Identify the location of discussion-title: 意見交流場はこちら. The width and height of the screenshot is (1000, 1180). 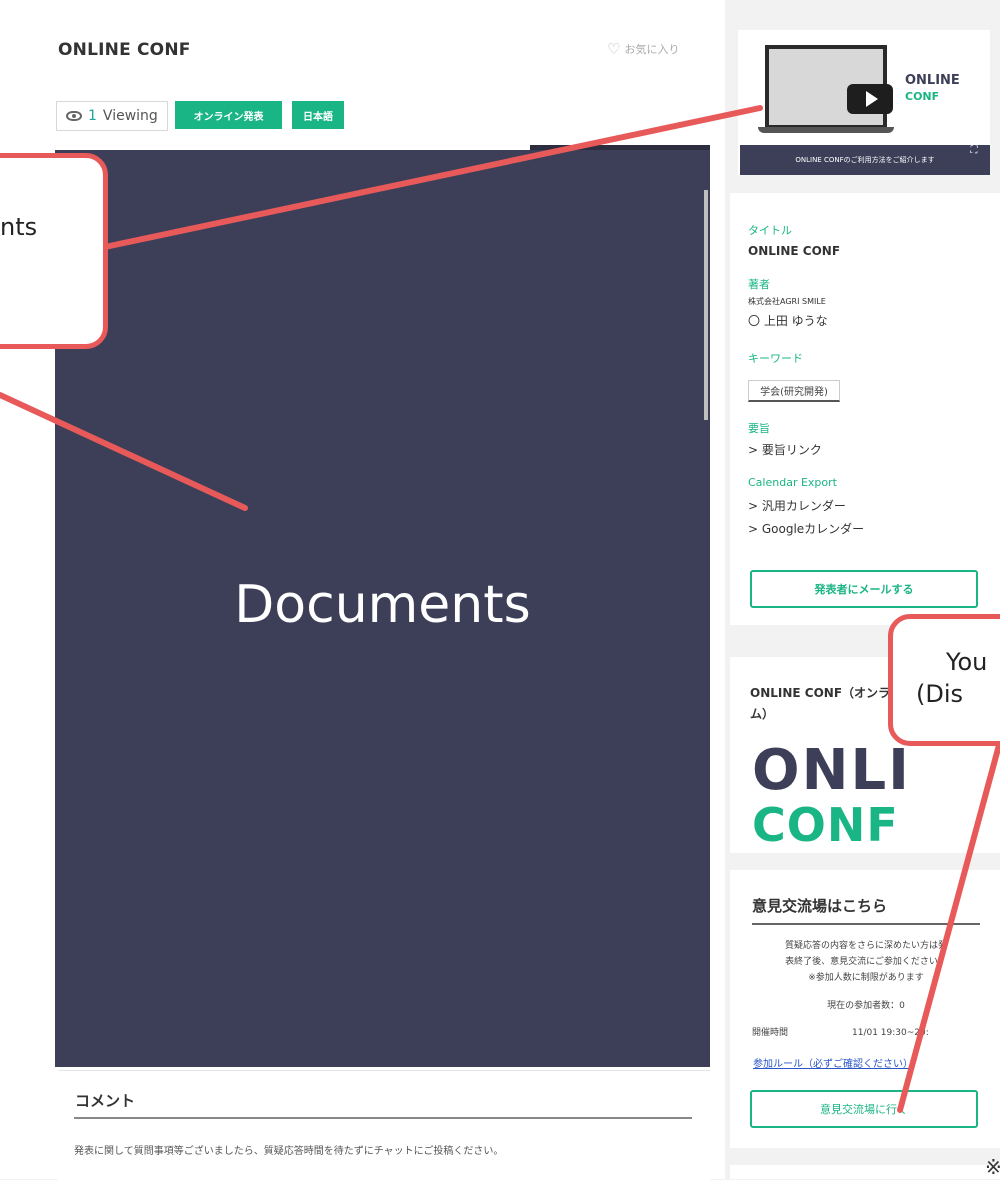
(820, 906).